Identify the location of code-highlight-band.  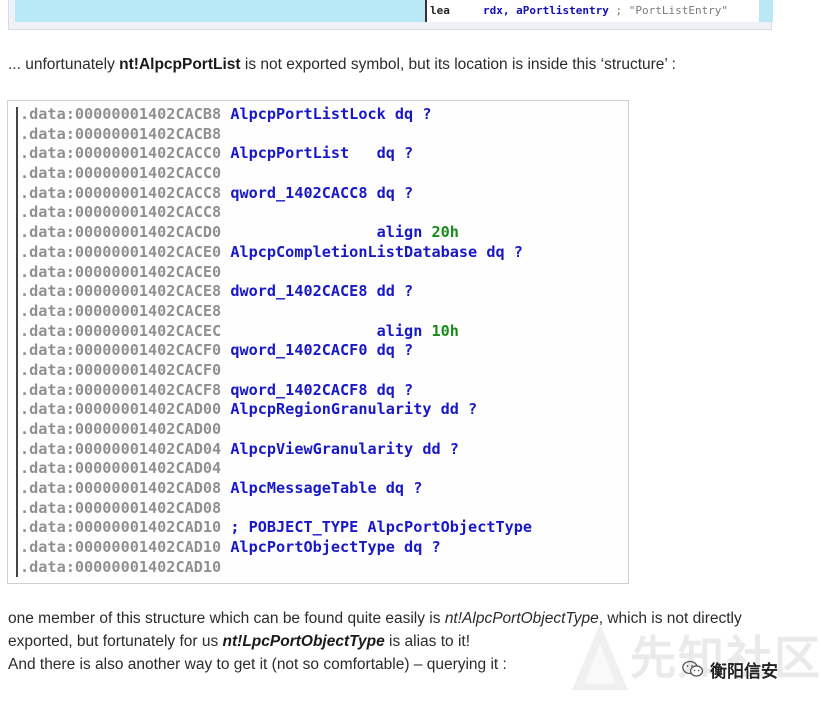
(220, 11).